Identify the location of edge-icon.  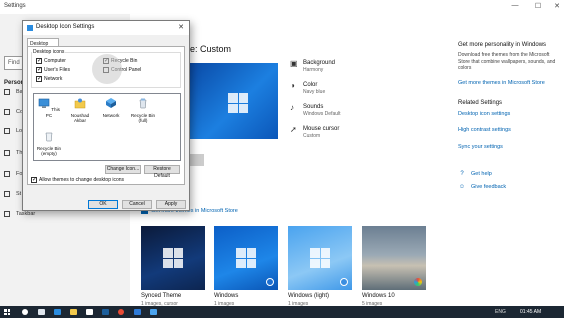
(57, 312).